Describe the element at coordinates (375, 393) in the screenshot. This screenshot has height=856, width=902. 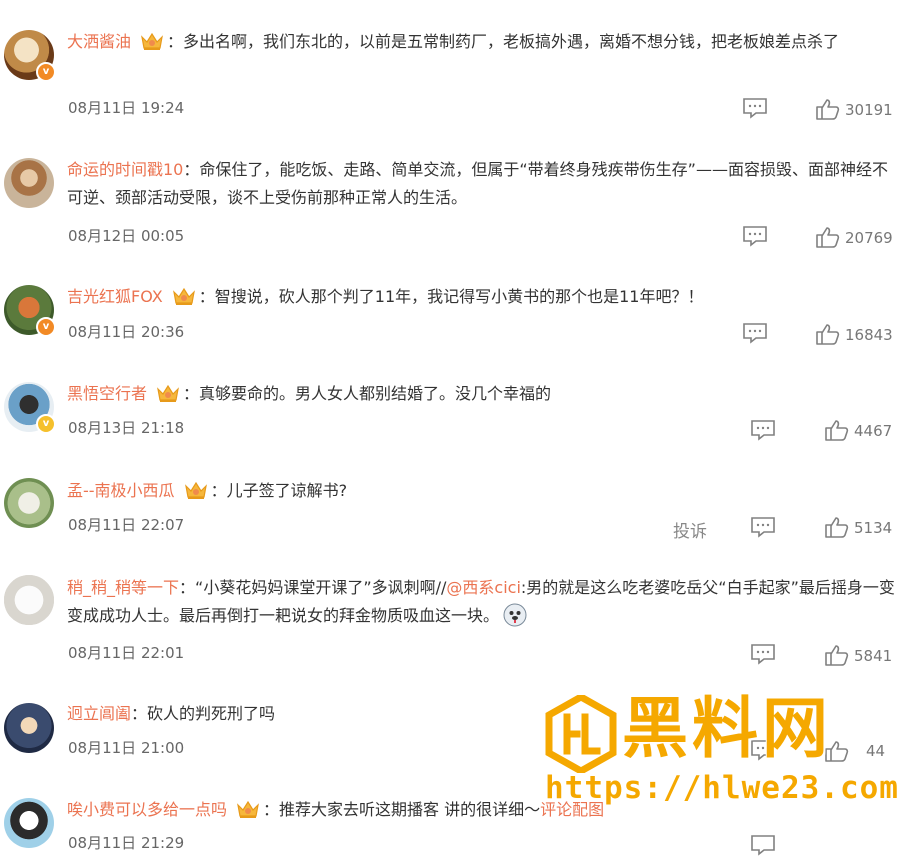
I see `comment-text: 真够要命的。男人女人都别结婚了。没几个幸福的` at that location.